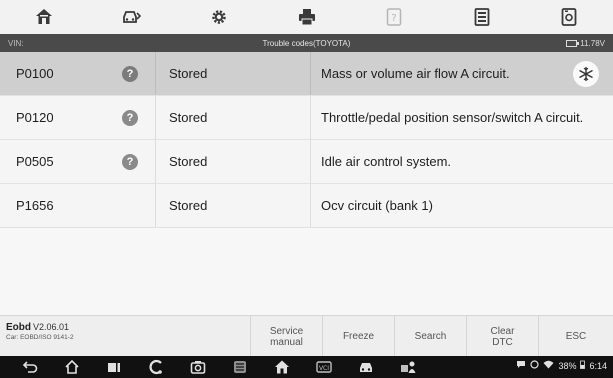  What do you see at coordinates (286, 331) in the screenshot?
I see `service-manual-label-line1: Service` at bounding box center [286, 331].